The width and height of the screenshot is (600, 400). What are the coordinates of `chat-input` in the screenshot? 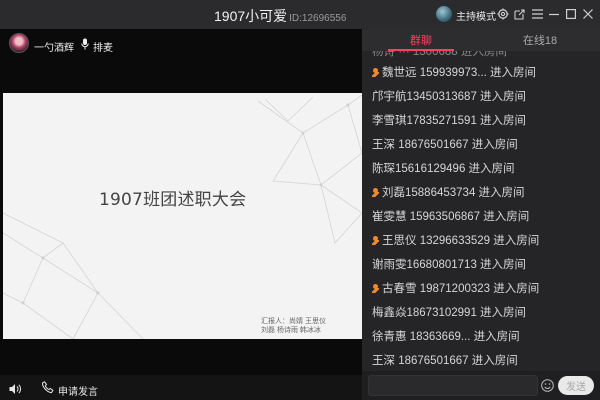 It's located at (453, 385).